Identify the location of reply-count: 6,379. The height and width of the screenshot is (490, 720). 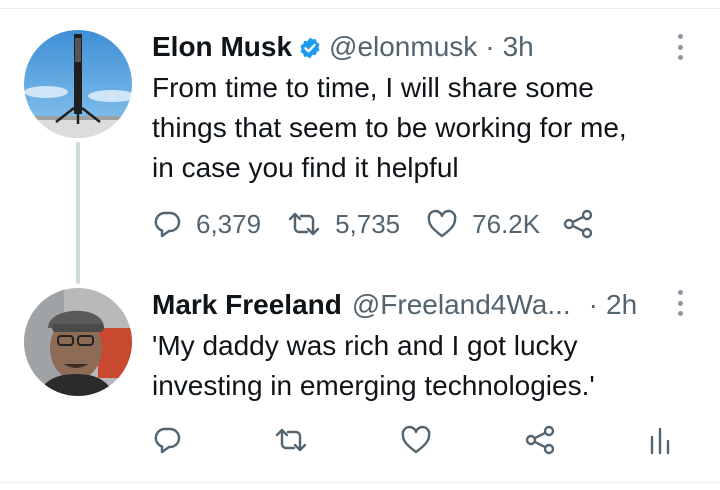
(229, 223).